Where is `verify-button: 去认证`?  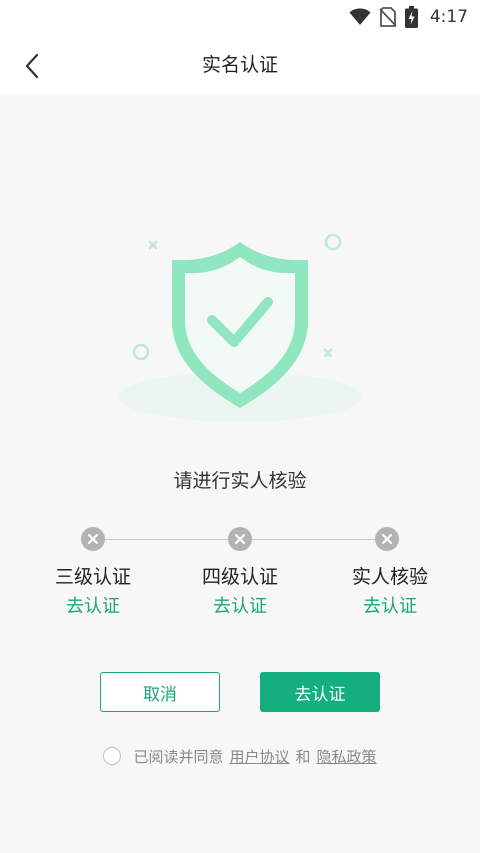 verify-button: 去认证 is located at coordinates (320, 692).